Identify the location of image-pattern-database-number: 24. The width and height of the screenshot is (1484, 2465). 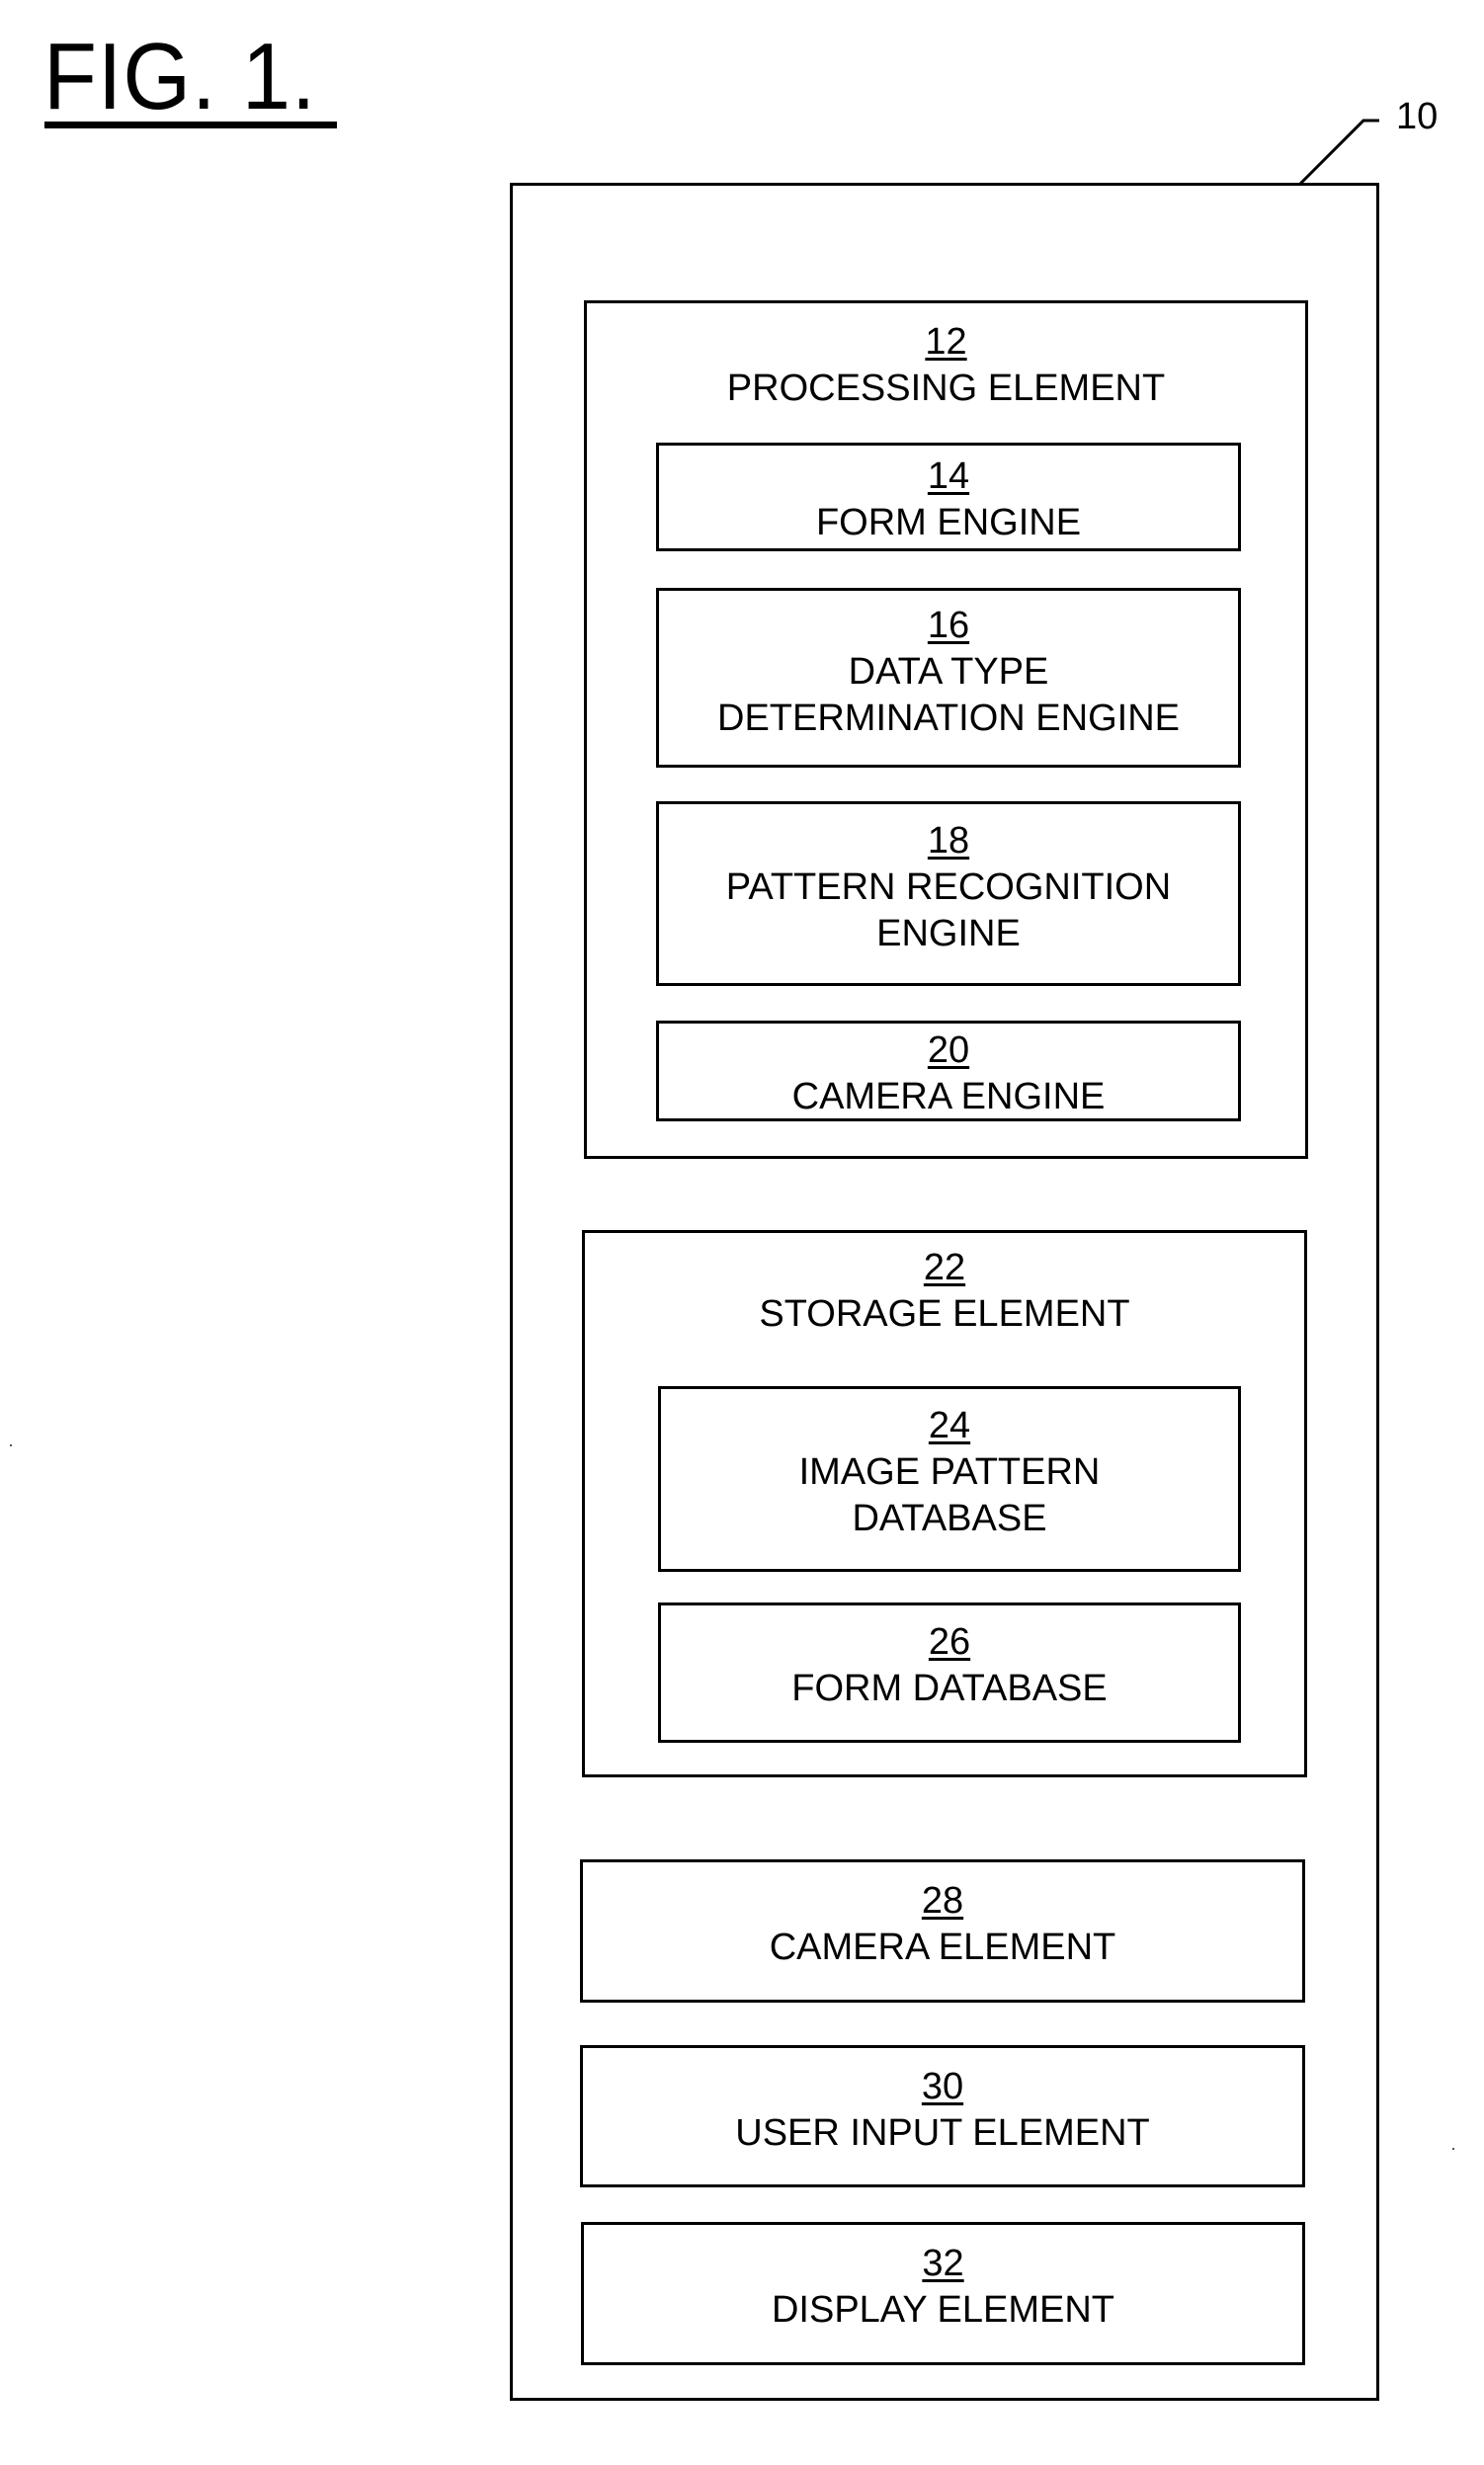
(949, 1425).